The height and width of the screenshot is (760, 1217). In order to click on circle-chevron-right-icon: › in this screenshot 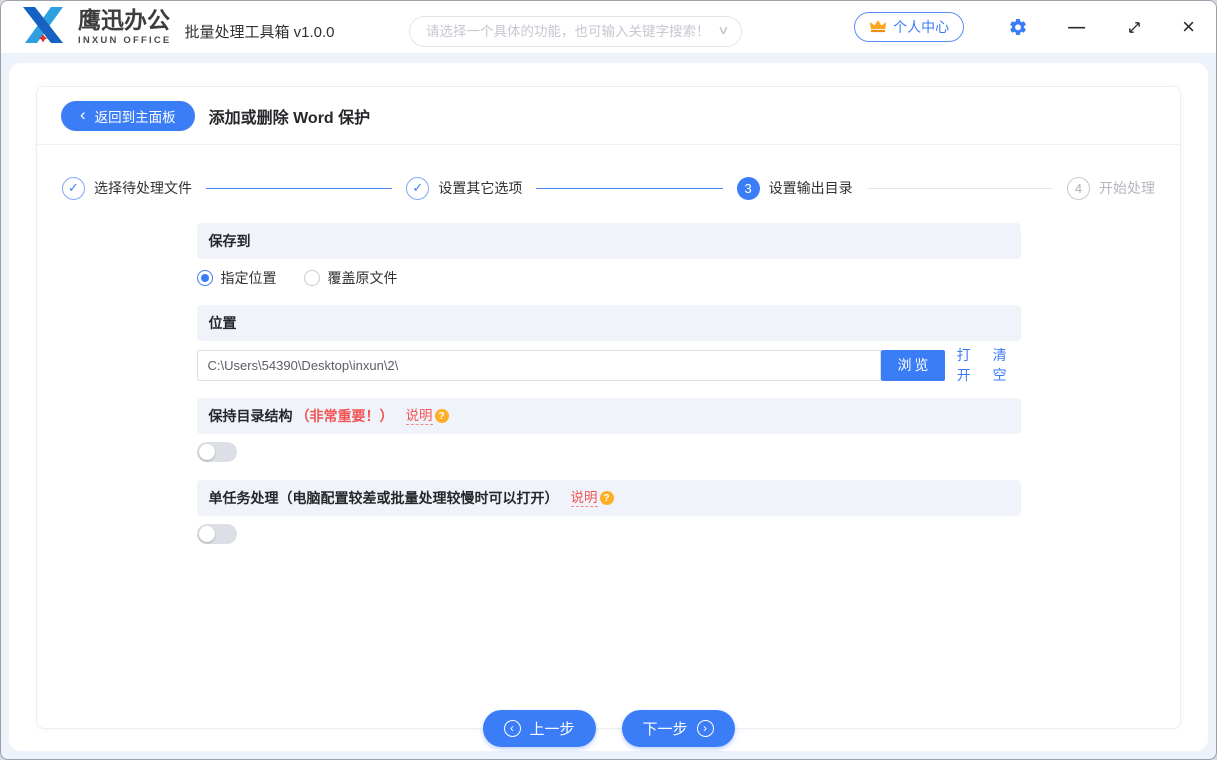, I will do `click(705, 728)`.